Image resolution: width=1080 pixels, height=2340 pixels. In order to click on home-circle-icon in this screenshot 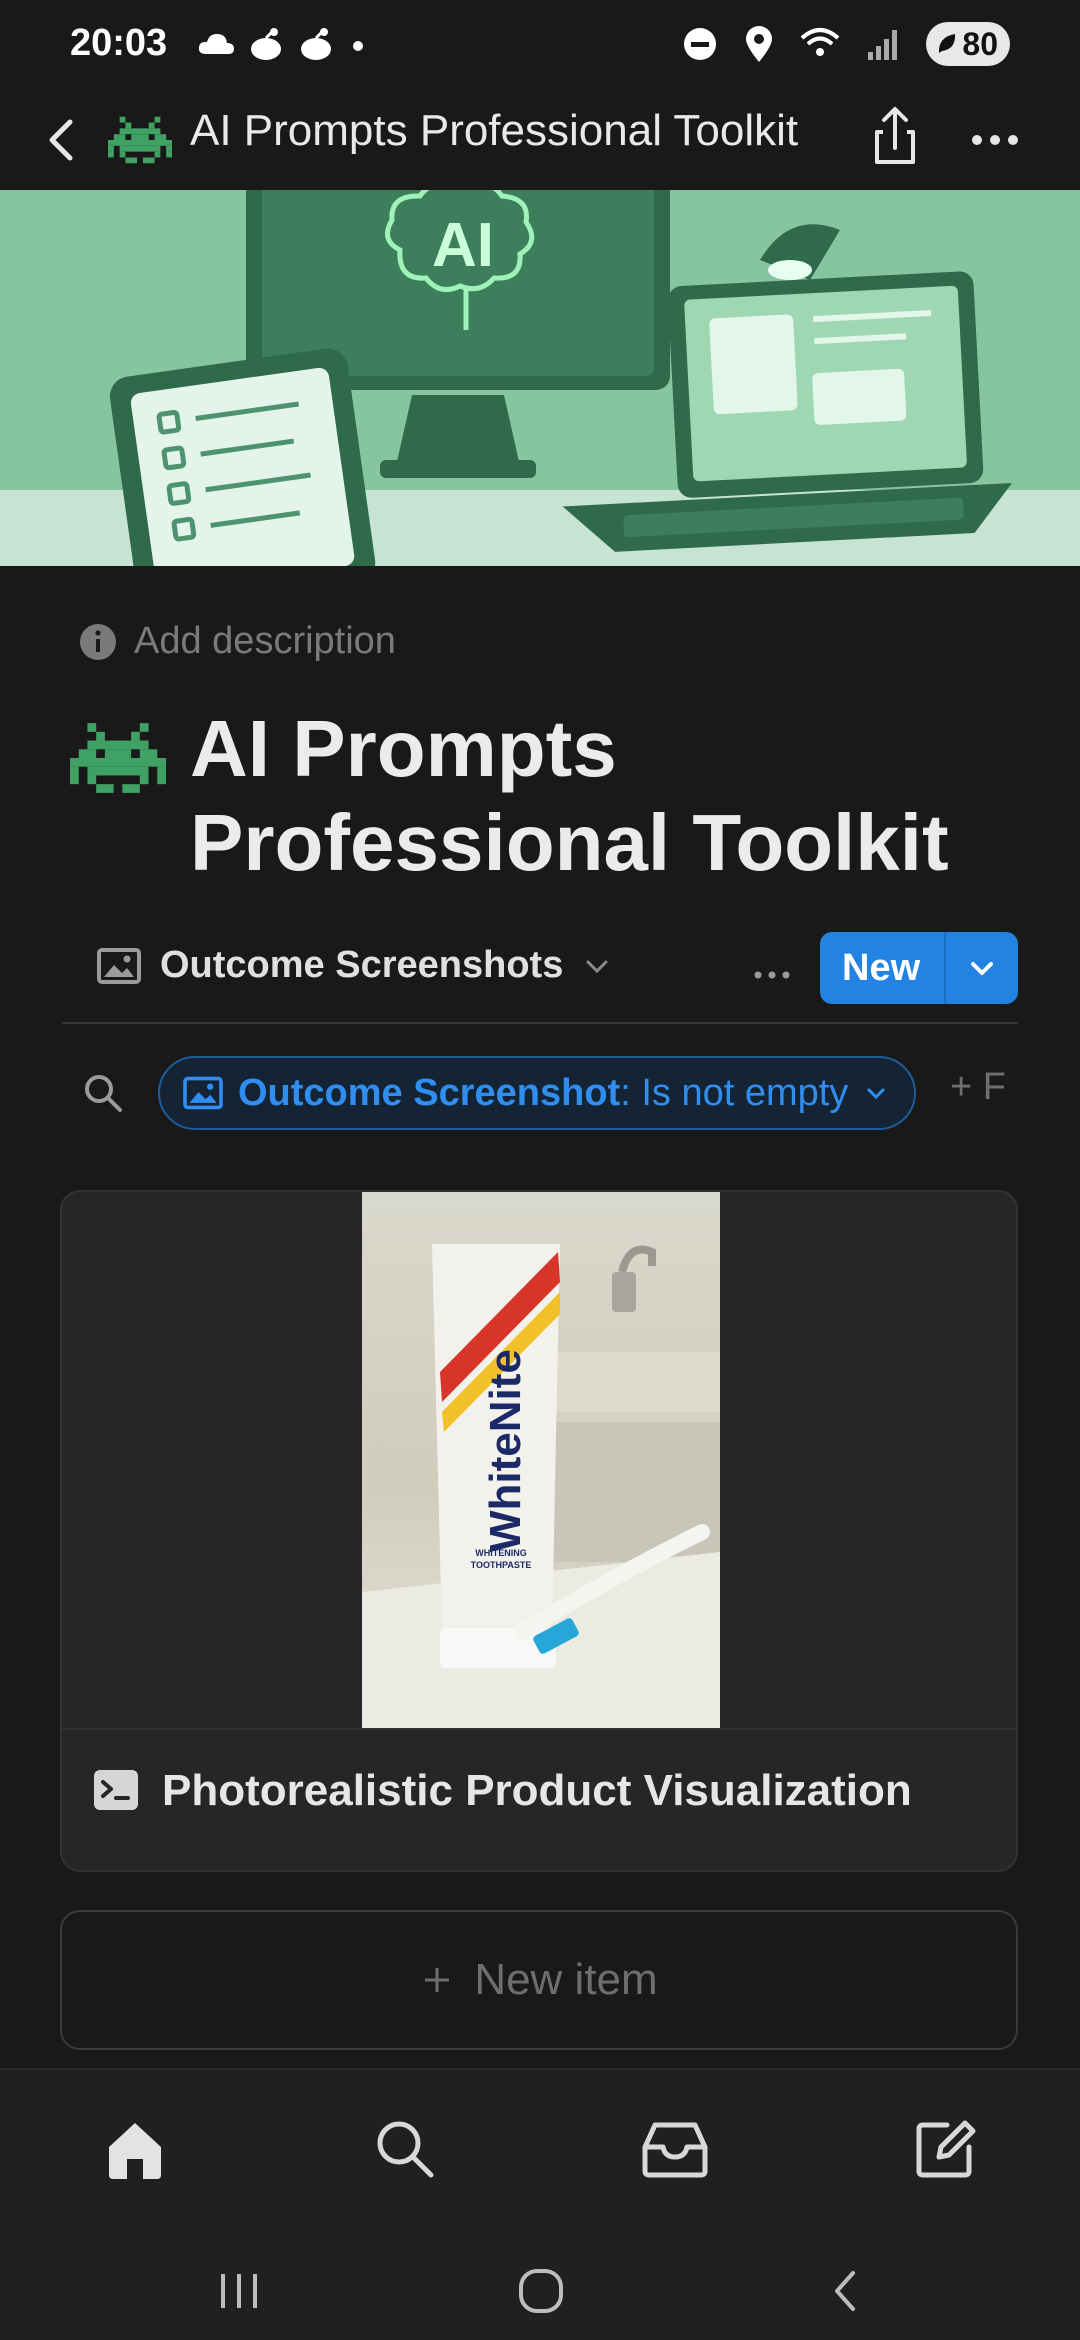, I will do `click(541, 2291)`.